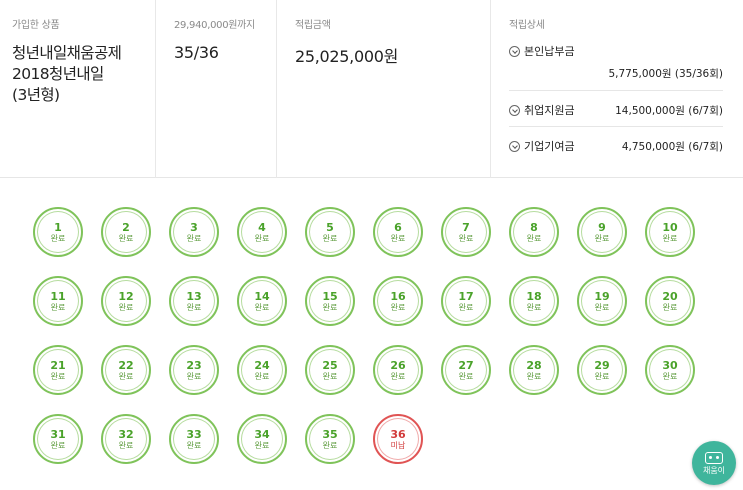 The height and width of the screenshot is (490, 743). I want to click on detail-value: 4,750,000원 (6/7회), so click(672, 147).